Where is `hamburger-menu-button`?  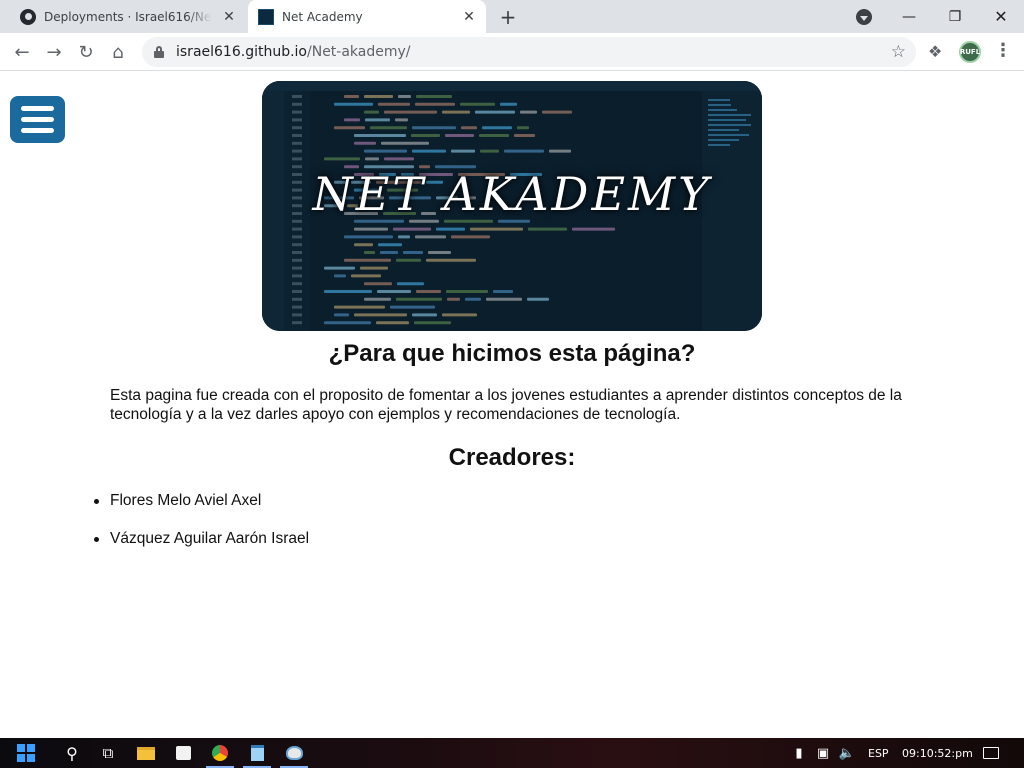
hamburger-menu-button is located at coordinates (37, 119).